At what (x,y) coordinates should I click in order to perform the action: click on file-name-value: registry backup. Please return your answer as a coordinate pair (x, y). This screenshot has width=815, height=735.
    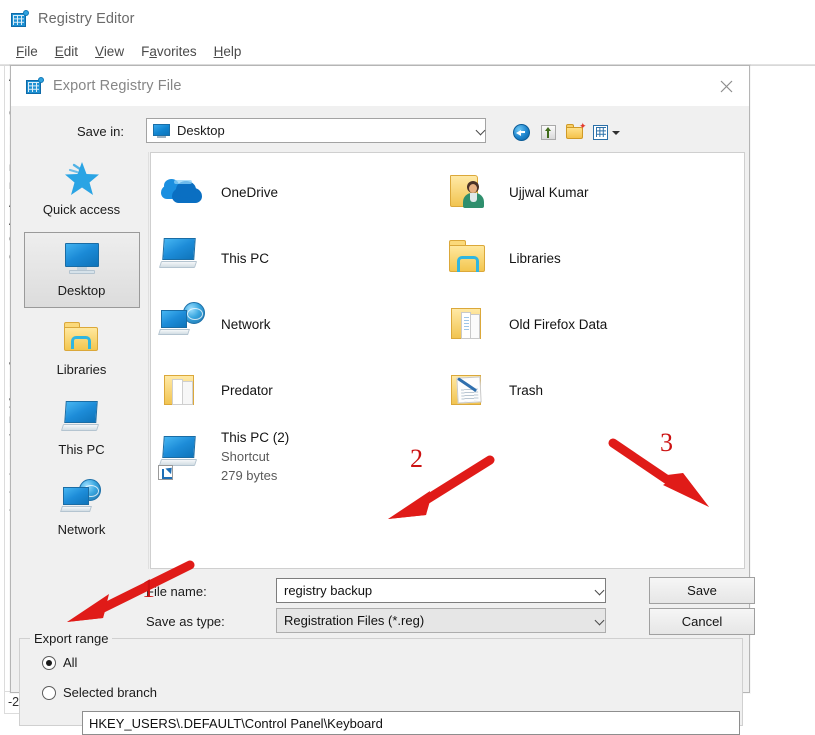
    Looking at the image, I should click on (328, 590).